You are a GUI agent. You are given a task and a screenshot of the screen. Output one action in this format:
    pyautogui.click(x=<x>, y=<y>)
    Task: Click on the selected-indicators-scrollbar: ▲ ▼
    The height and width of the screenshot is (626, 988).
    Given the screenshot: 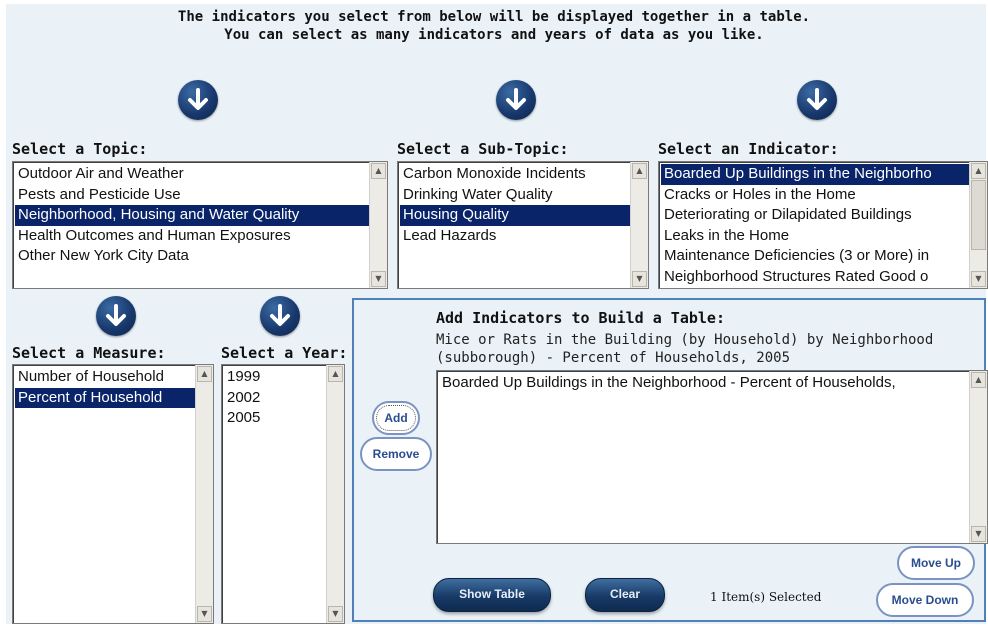 What is the action you would take?
    pyautogui.click(x=978, y=457)
    